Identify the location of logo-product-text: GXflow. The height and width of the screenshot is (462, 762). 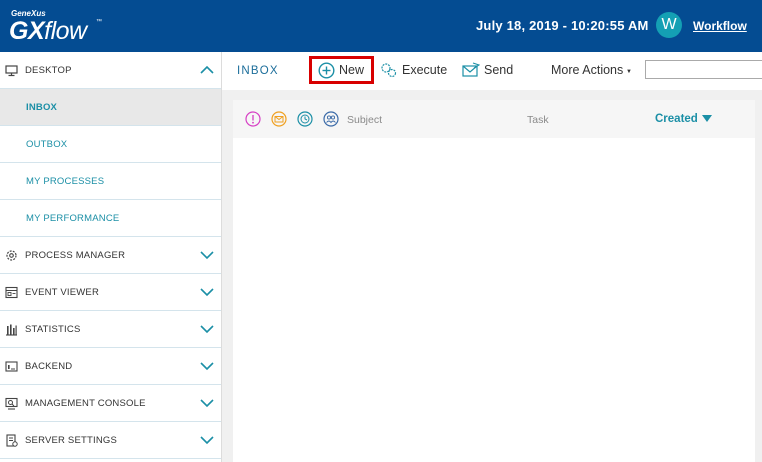
(48, 31).